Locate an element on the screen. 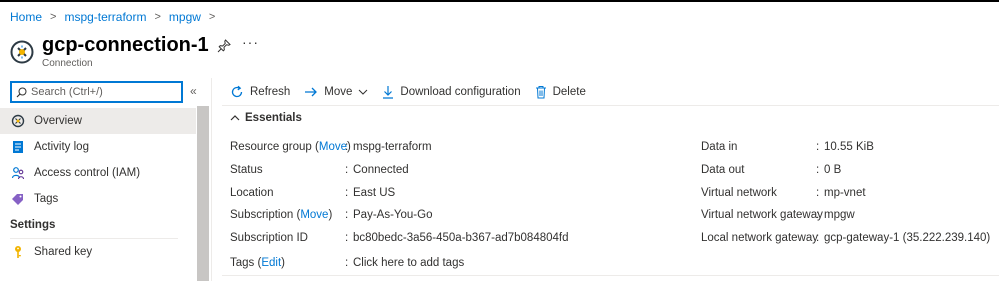 The image size is (999, 281). property-subscription: Subscription (Move) : Pay-As-You-Go is located at coordinates (399, 215).